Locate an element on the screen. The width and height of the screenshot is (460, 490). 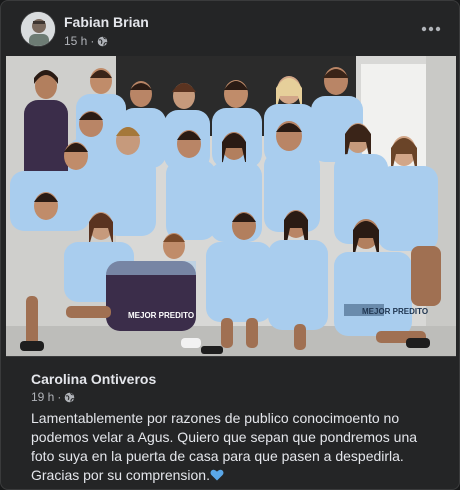
blue-heart-icon is located at coordinates (217, 475).